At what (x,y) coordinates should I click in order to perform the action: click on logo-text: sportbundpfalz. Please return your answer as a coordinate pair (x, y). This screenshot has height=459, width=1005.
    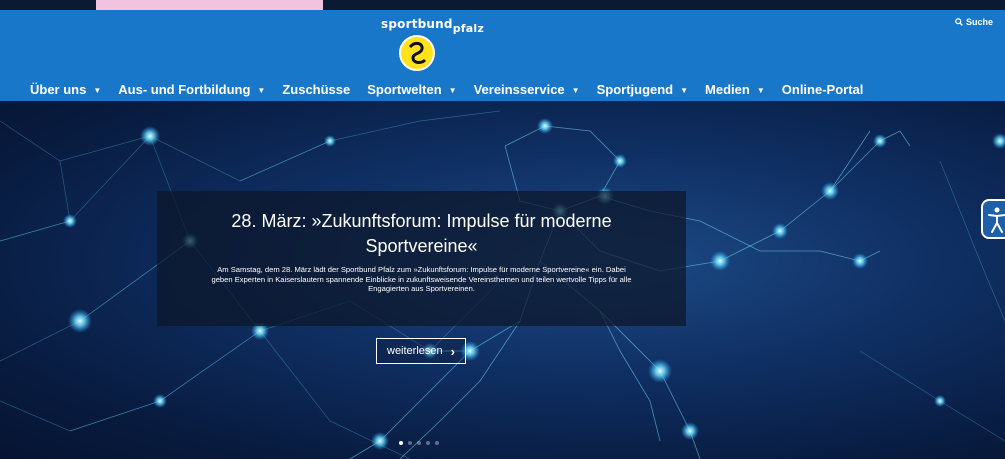
    Looking at the image, I should click on (432, 26).